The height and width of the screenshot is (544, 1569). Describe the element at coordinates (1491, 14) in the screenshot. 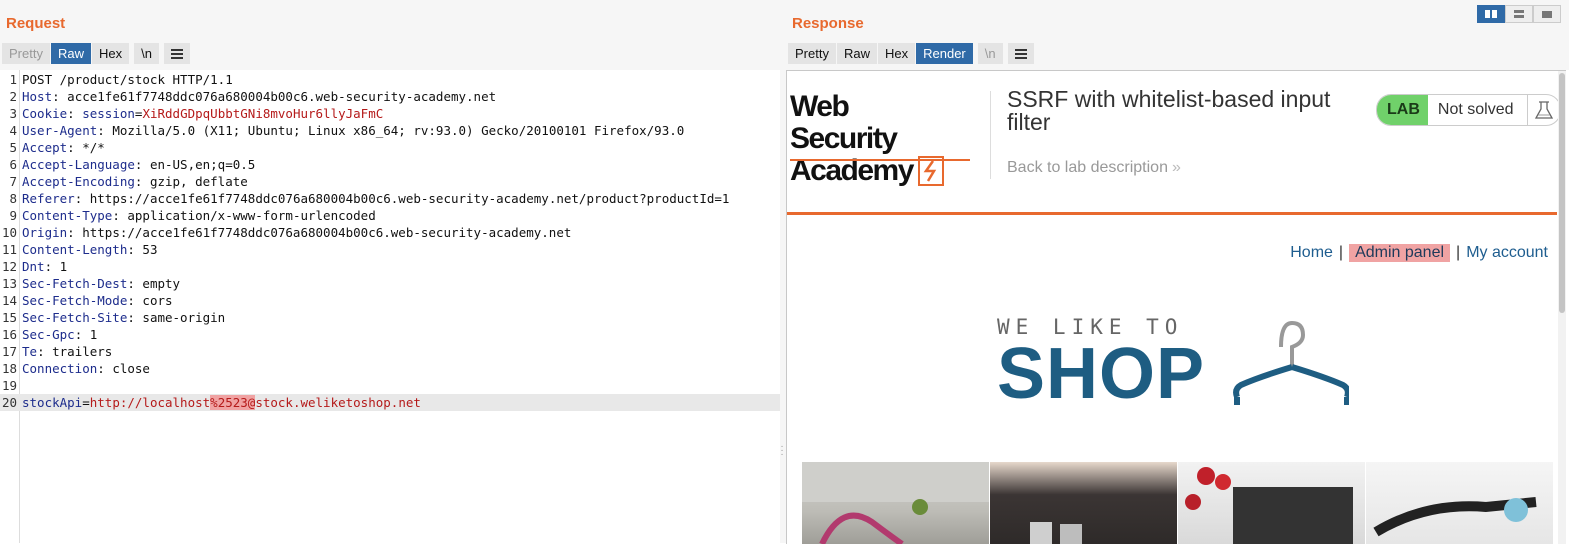

I see `layout-side-by-side-icon` at that location.